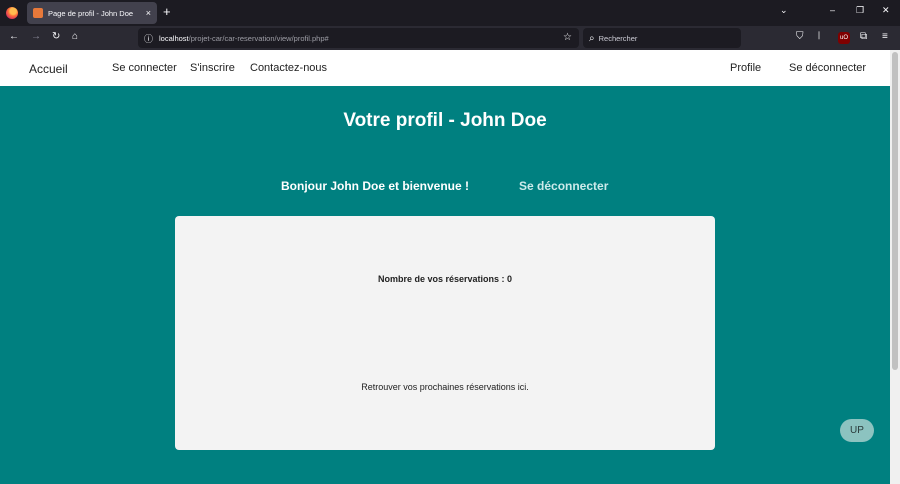 This screenshot has width=900, height=484. What do you see at coordinates (445, 279) in the screenshot?
I see `reservation-count: Nombre de vos réservations : 0` at bounding box center [445, 279].